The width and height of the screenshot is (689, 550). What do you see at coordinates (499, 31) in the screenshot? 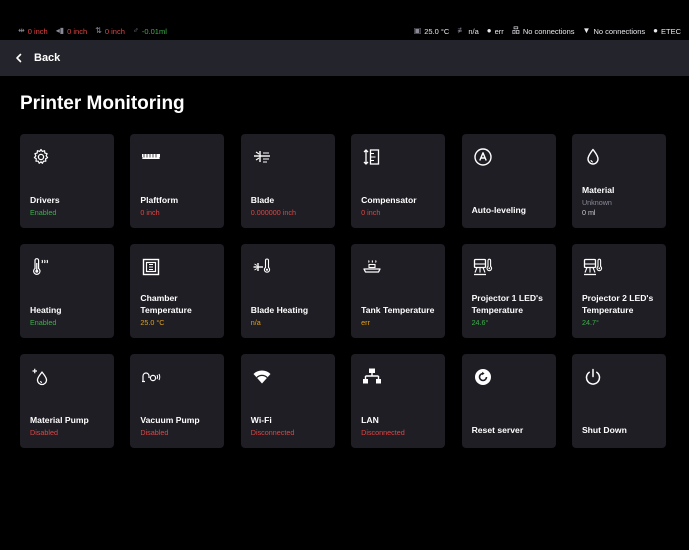
I see `status-value: err` at bounding box center [499, 31].